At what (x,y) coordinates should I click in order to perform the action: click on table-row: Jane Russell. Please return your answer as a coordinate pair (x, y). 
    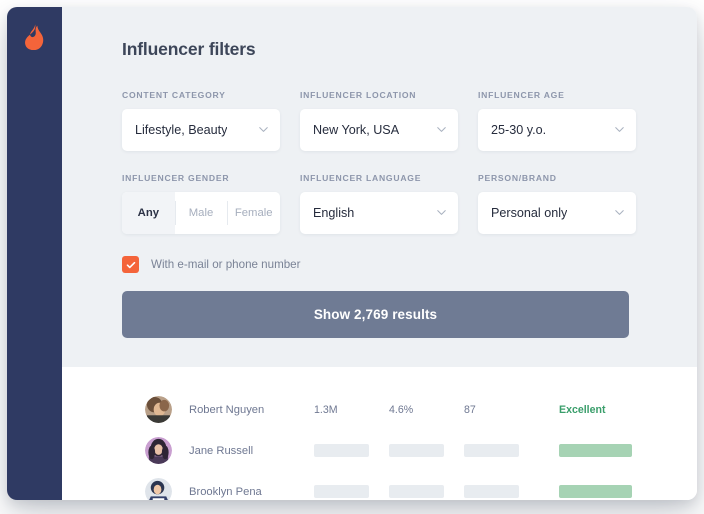
    Looking at the image, I should click on (403, 450).